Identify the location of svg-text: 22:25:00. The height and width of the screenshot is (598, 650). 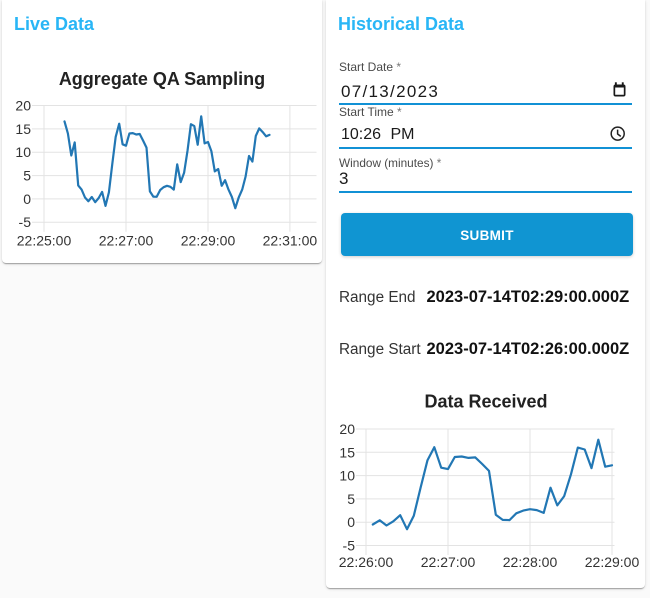
(44, 241).